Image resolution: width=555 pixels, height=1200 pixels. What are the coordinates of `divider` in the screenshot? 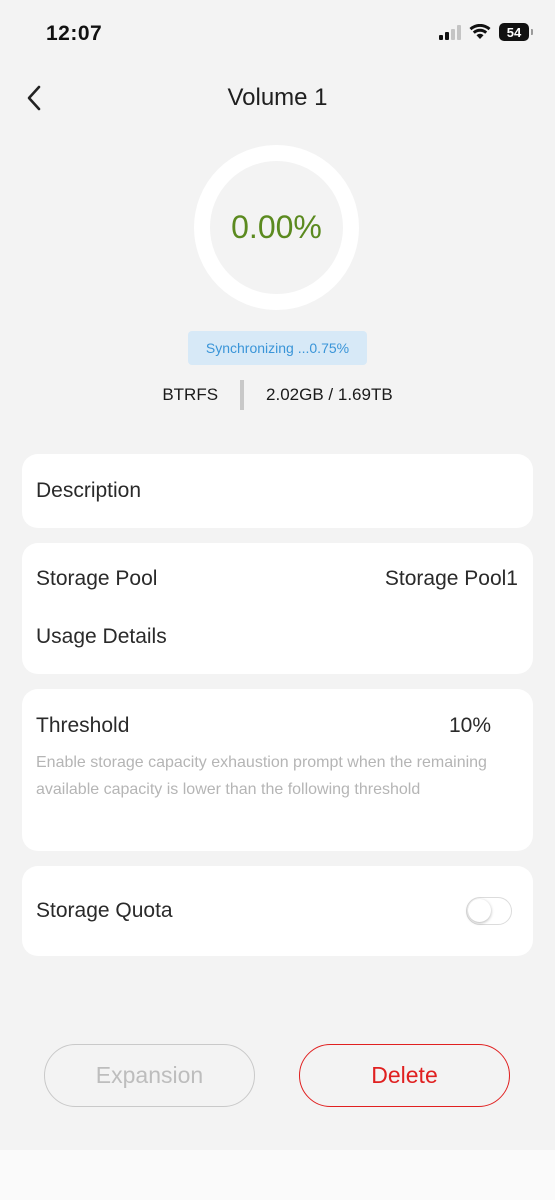 It's located at (242, 395).